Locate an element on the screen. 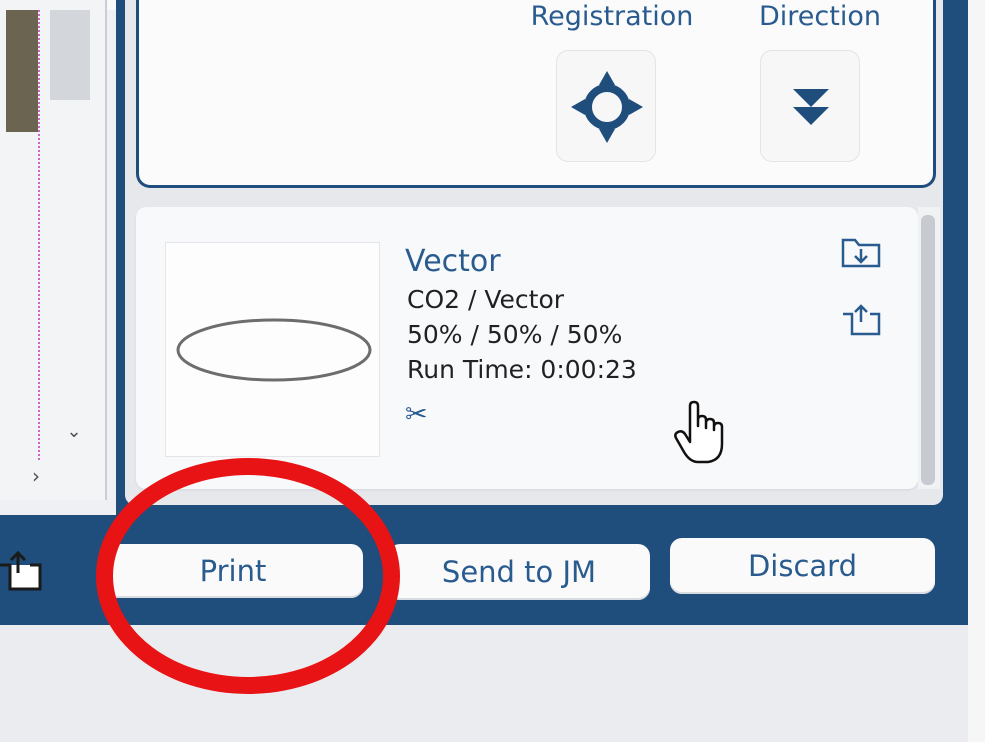  ellipse-preview is located at coordinates (274, 350).